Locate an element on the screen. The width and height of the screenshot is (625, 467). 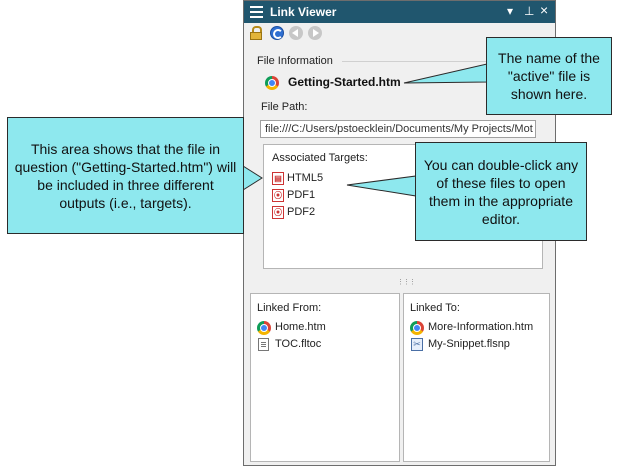
snippet-file-icon: ✂ is located at coordinates (417, 344).